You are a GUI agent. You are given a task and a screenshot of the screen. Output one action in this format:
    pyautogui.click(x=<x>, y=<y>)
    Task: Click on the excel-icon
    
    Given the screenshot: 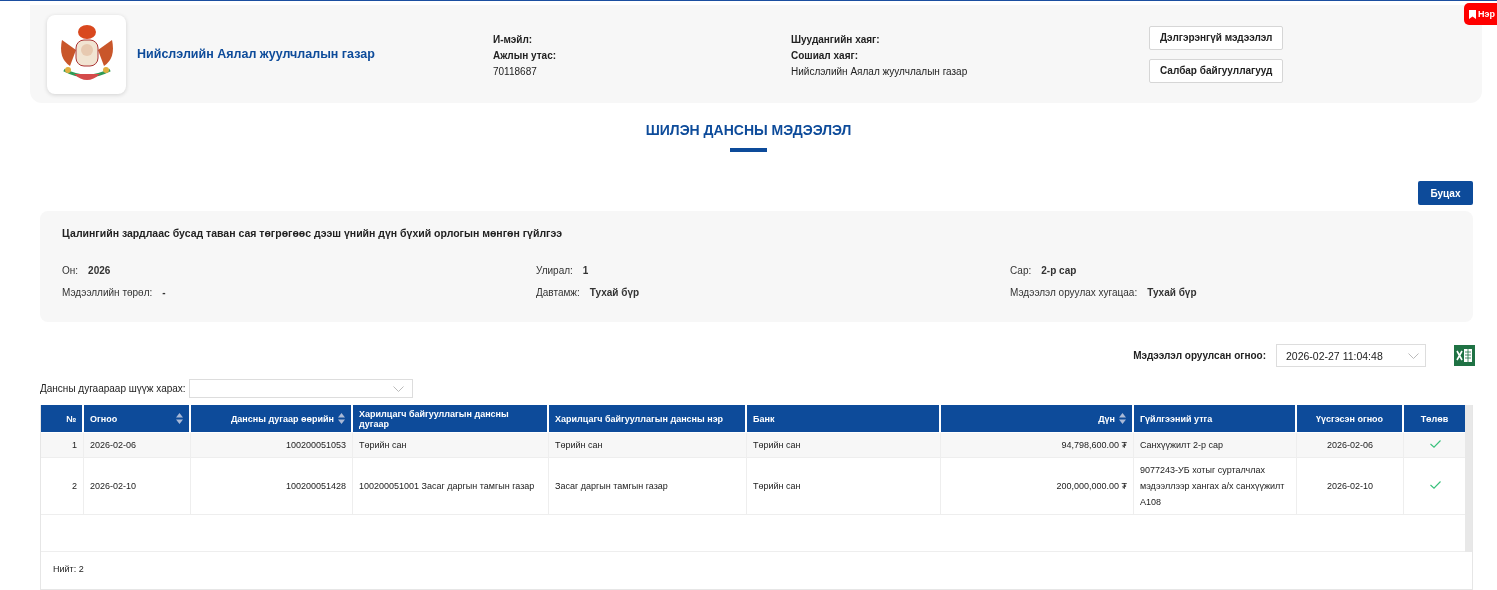 What is the action you would take?
    pyautogui.click(x=1464, y=355)
    